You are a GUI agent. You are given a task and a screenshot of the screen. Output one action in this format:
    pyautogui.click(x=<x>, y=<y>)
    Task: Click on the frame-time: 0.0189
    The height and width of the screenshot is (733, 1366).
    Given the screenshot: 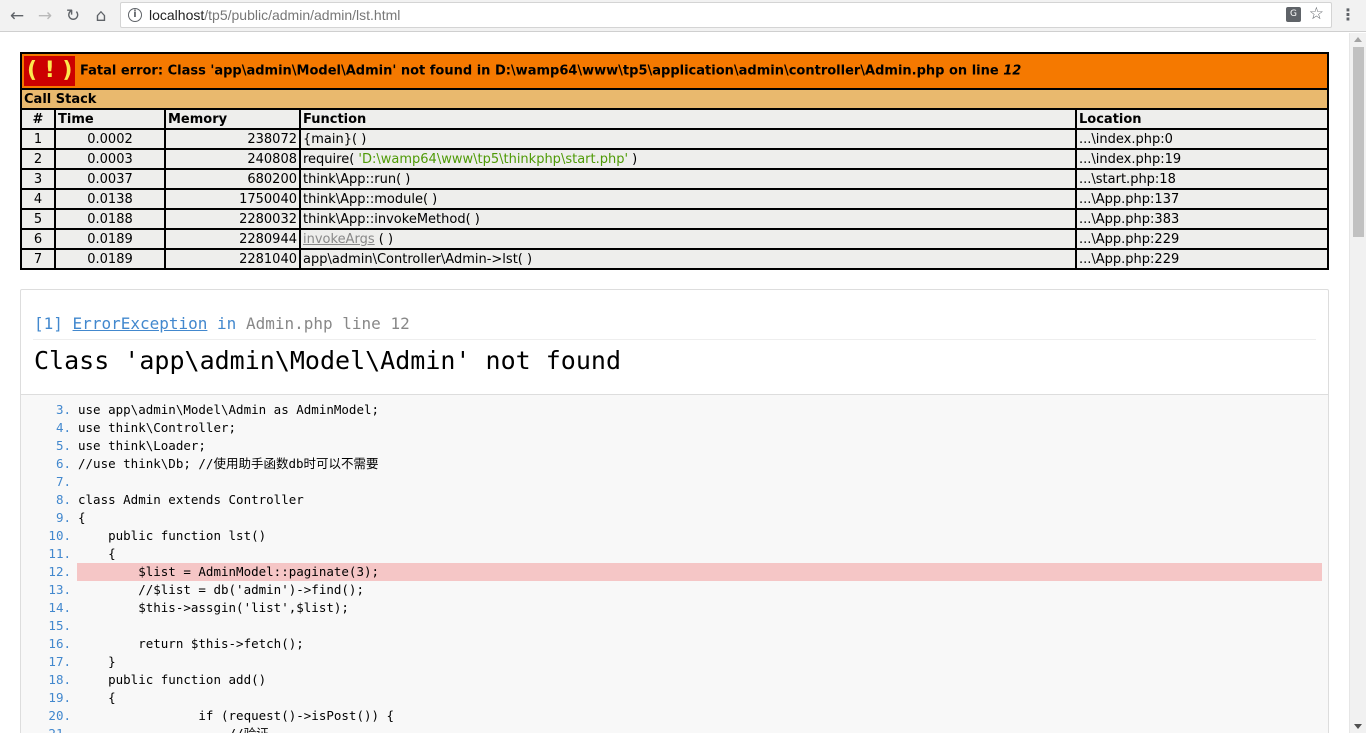 What is the action you would take?
    pyautogui.click(x=110, y=239)
    